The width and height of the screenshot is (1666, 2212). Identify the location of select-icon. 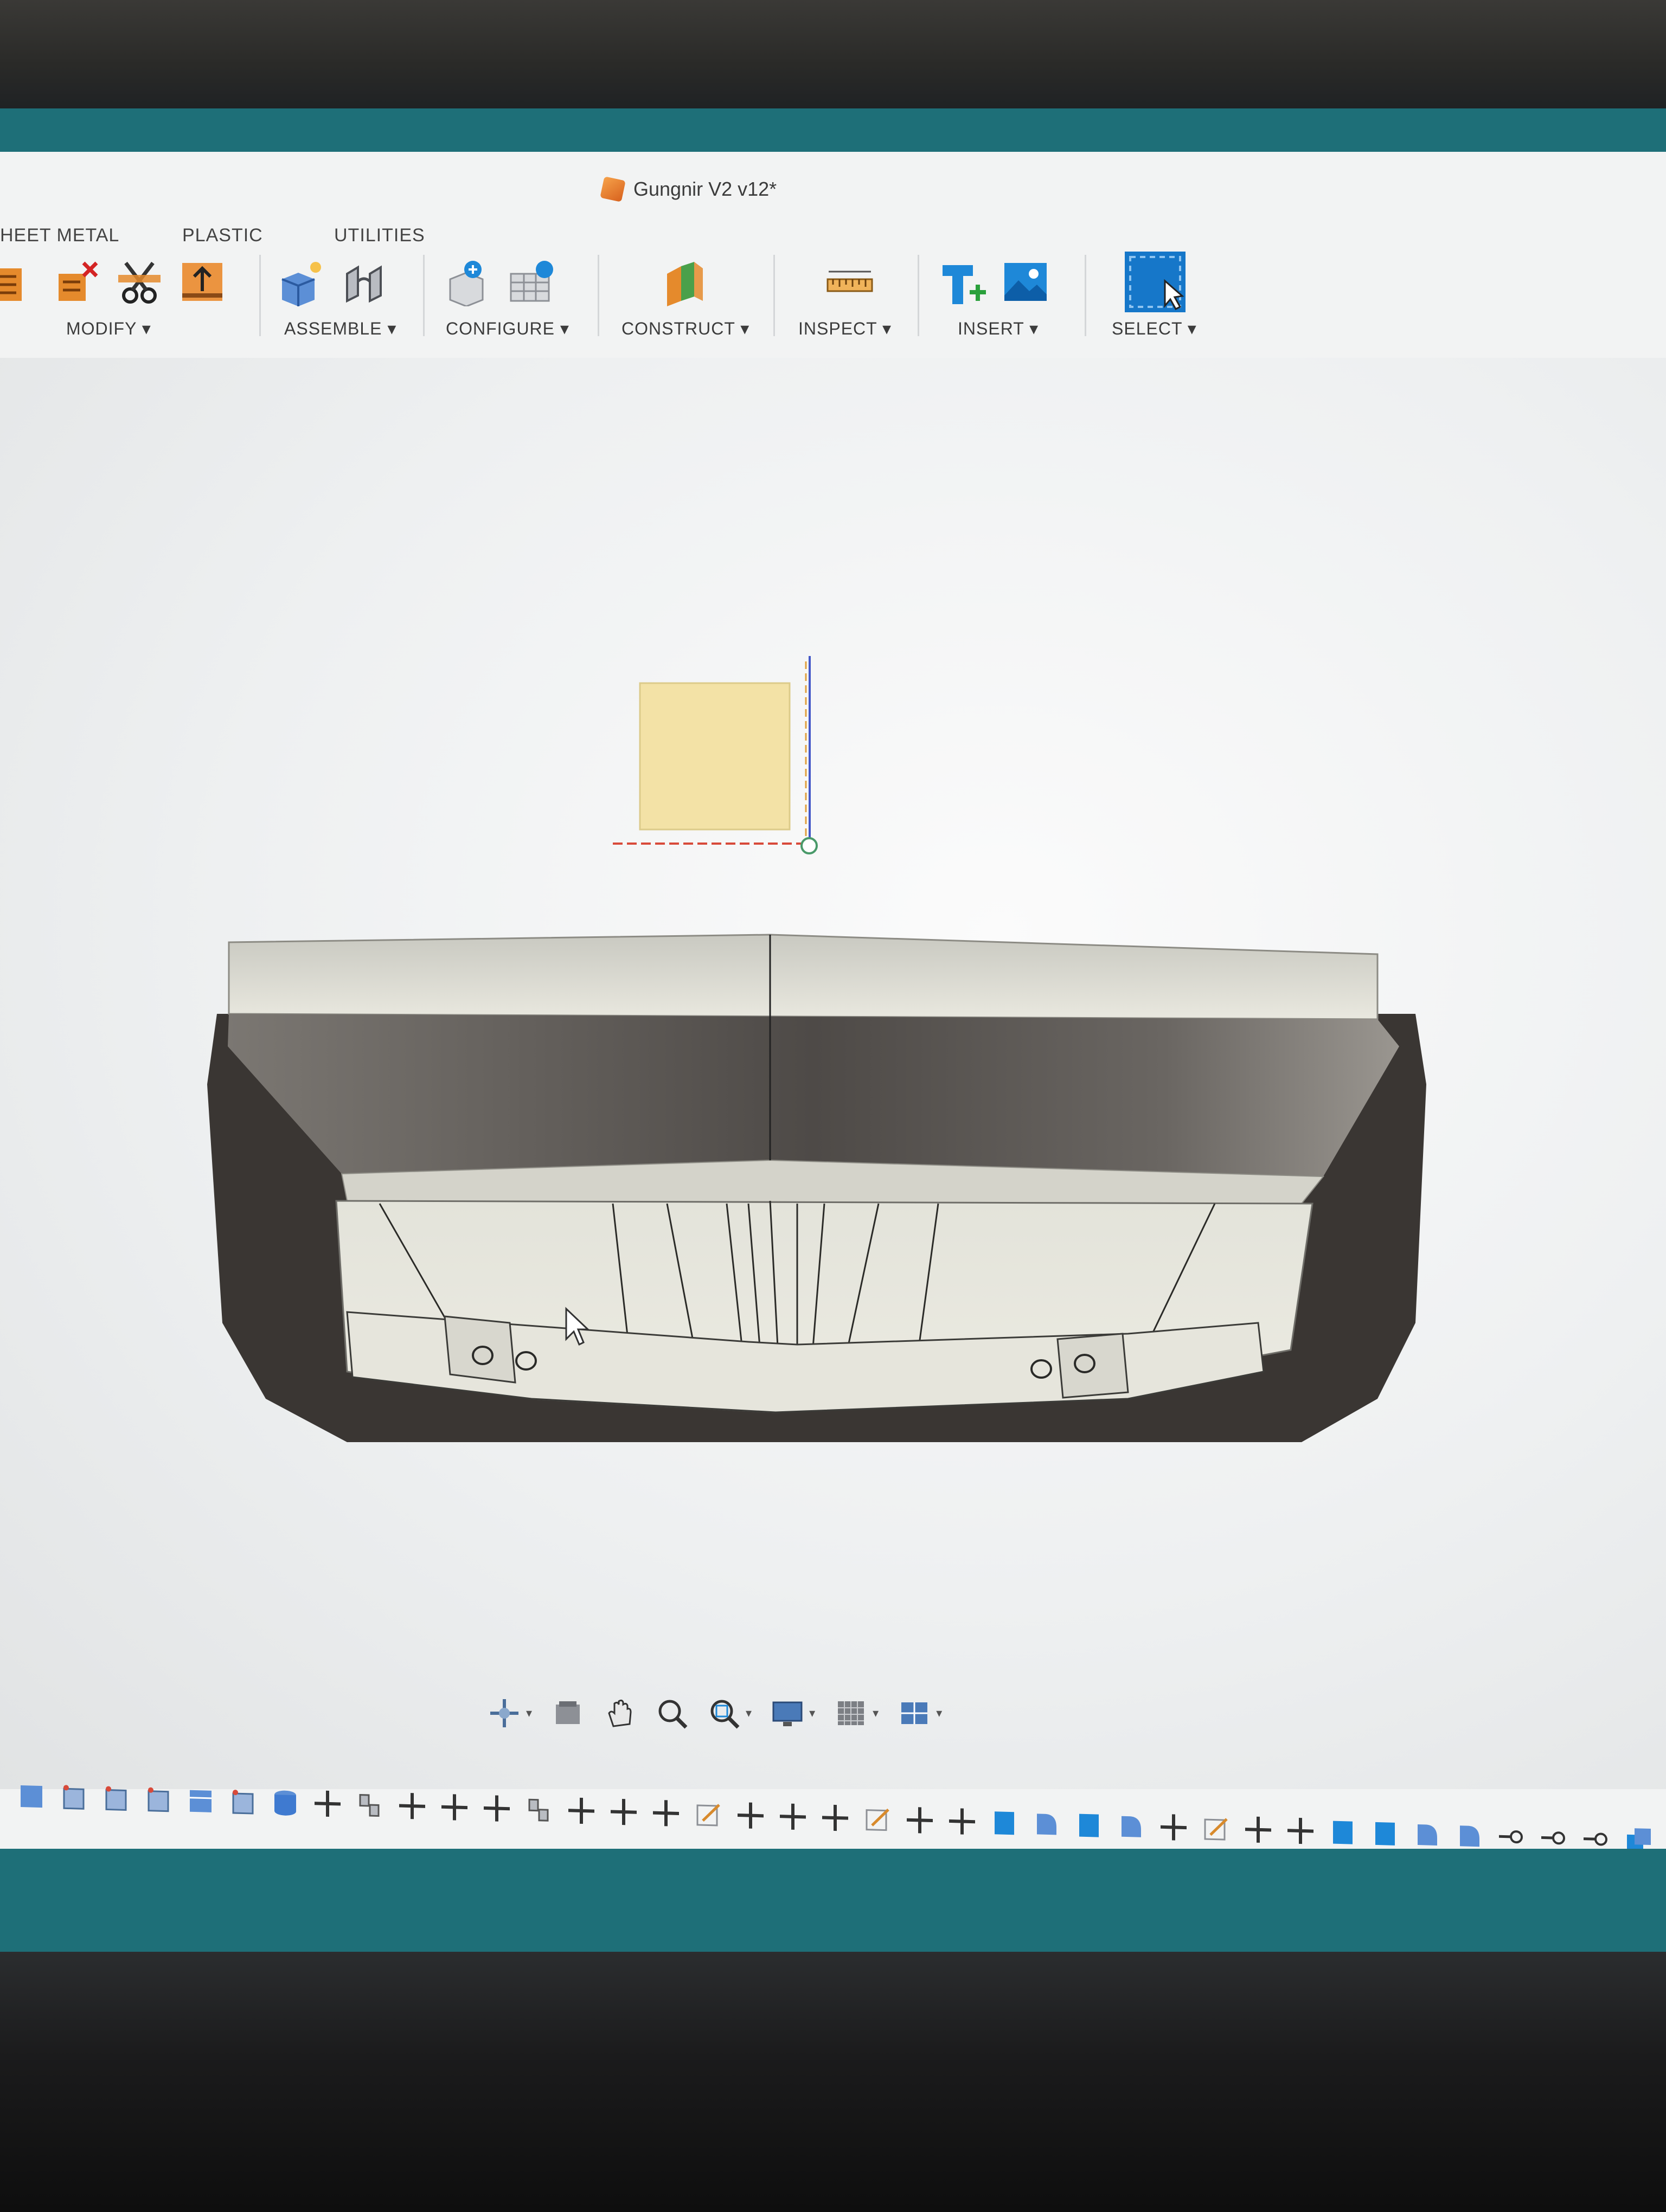
(1155, 281).